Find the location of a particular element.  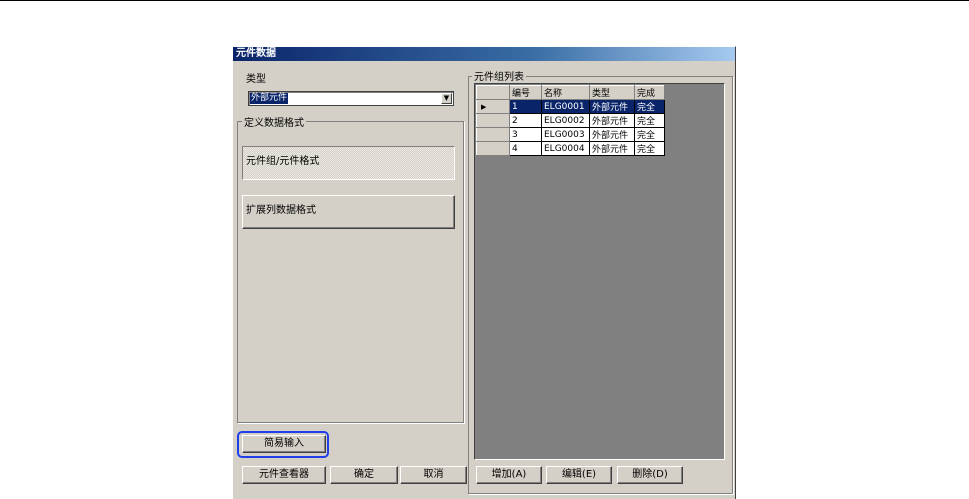

cell-no: 1 is located at coordinates (525, 106).